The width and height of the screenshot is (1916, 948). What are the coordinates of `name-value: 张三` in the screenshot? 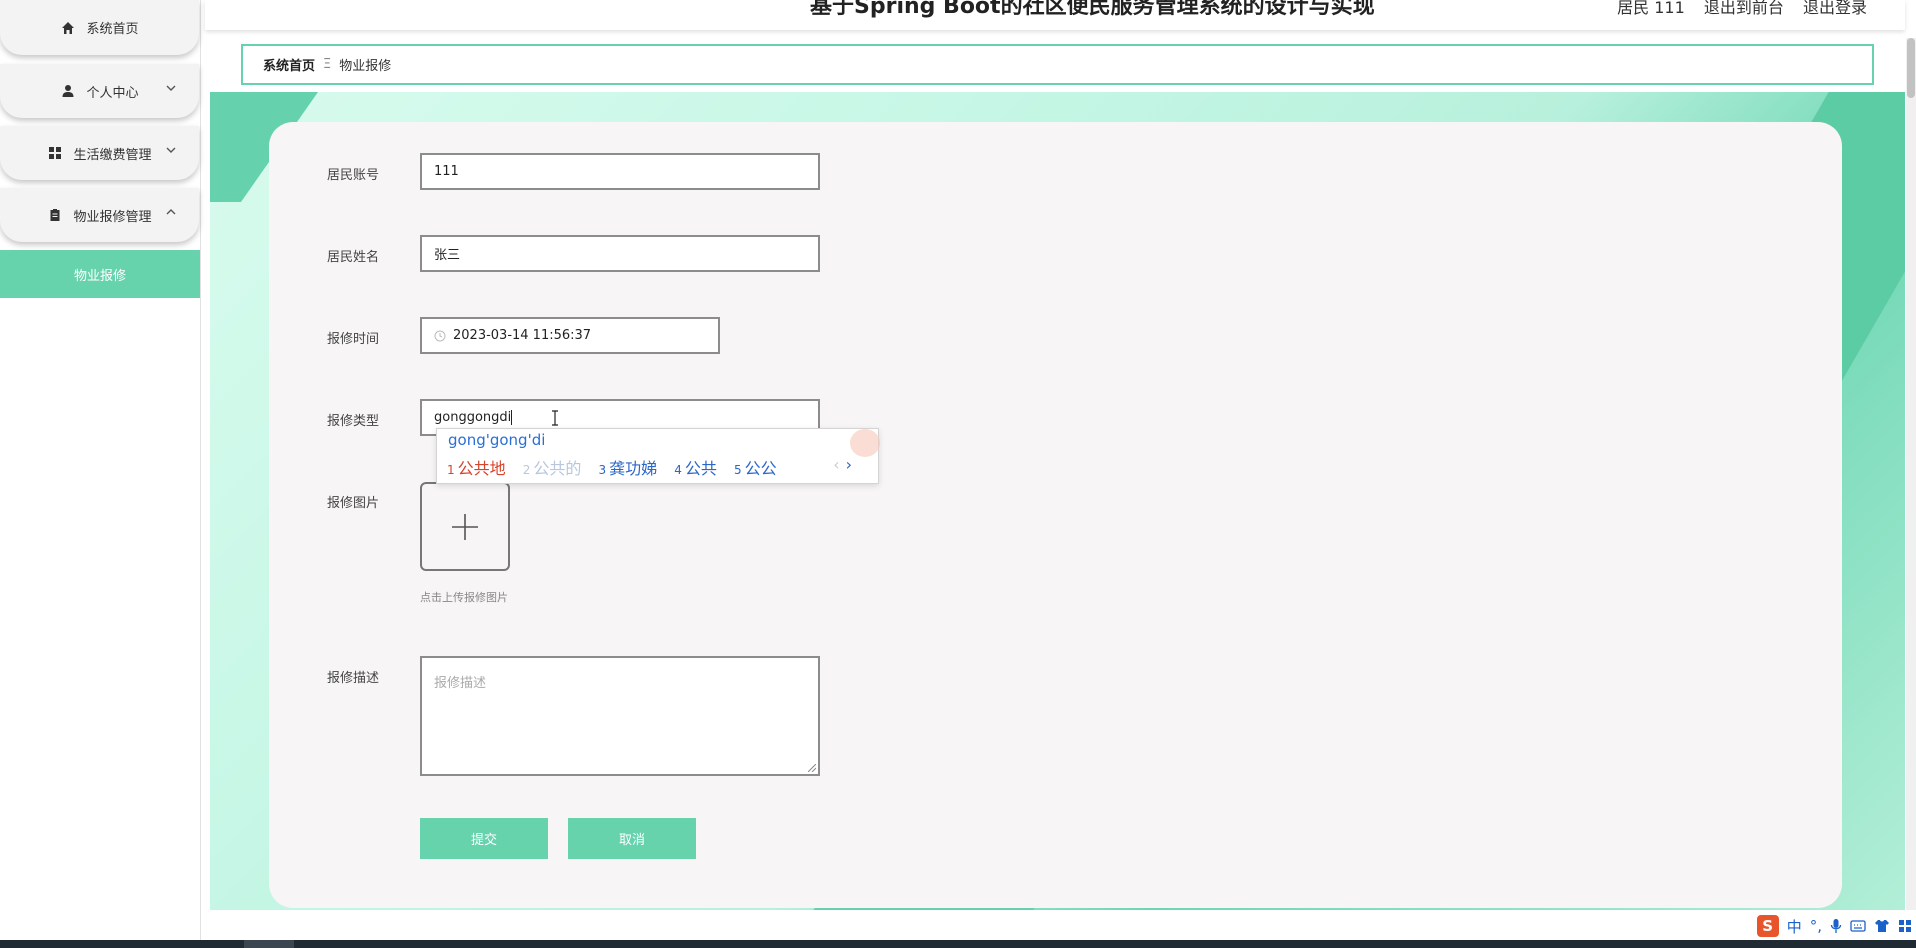 It's located at (447, 255).